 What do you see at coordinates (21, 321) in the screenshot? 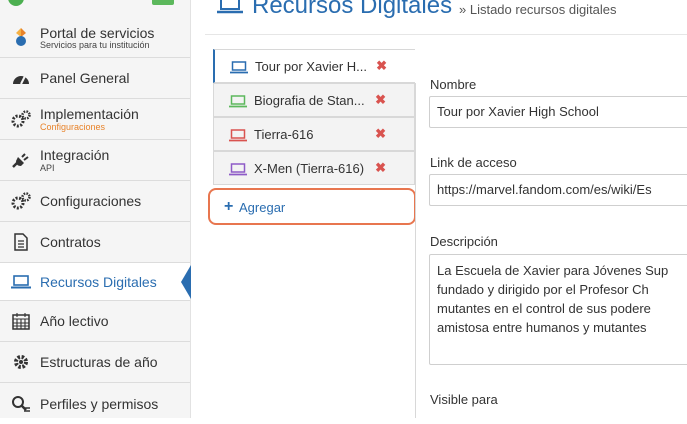
I see `calendar-icon` at bounding box center [21, 321].